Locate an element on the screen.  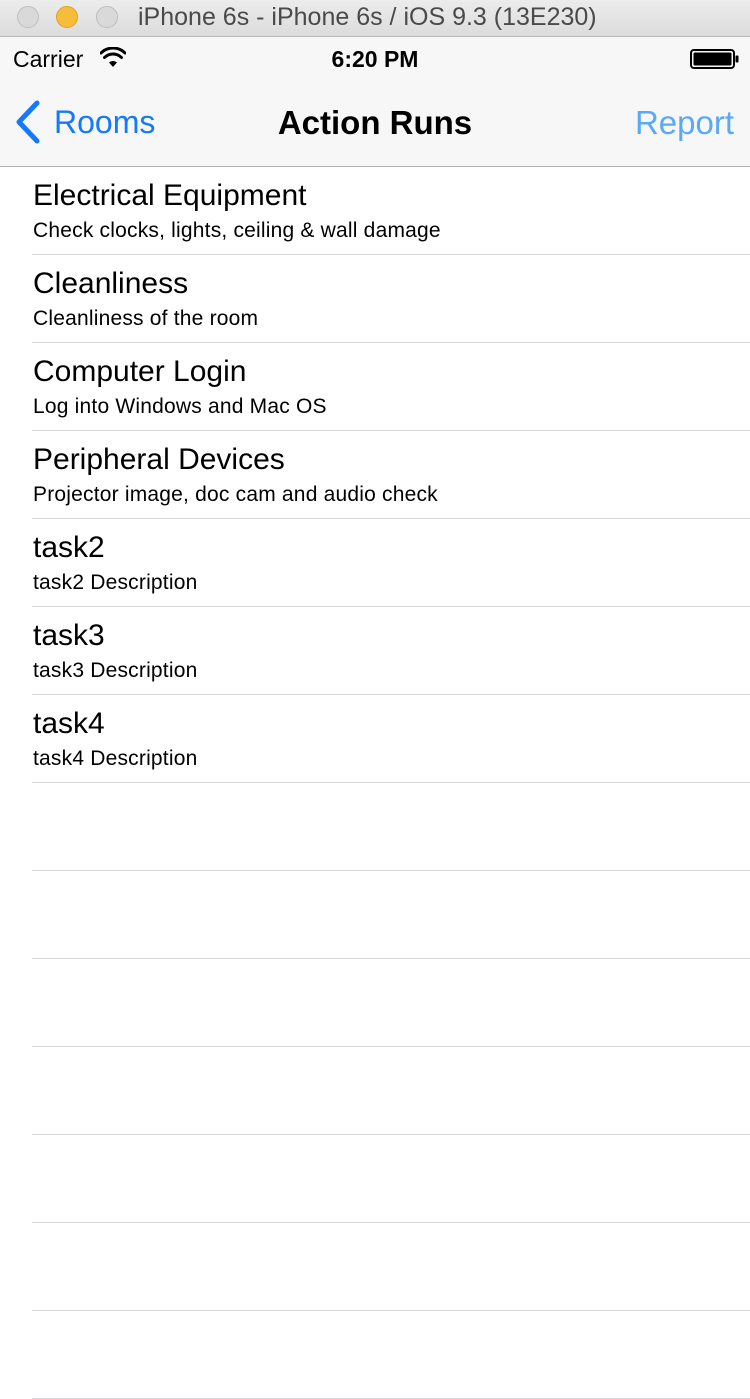
simulator-title-bar: iPhone 6s - iPhone 6s / iOS 9.3 (13E230) is located at coordinates (375, 18).